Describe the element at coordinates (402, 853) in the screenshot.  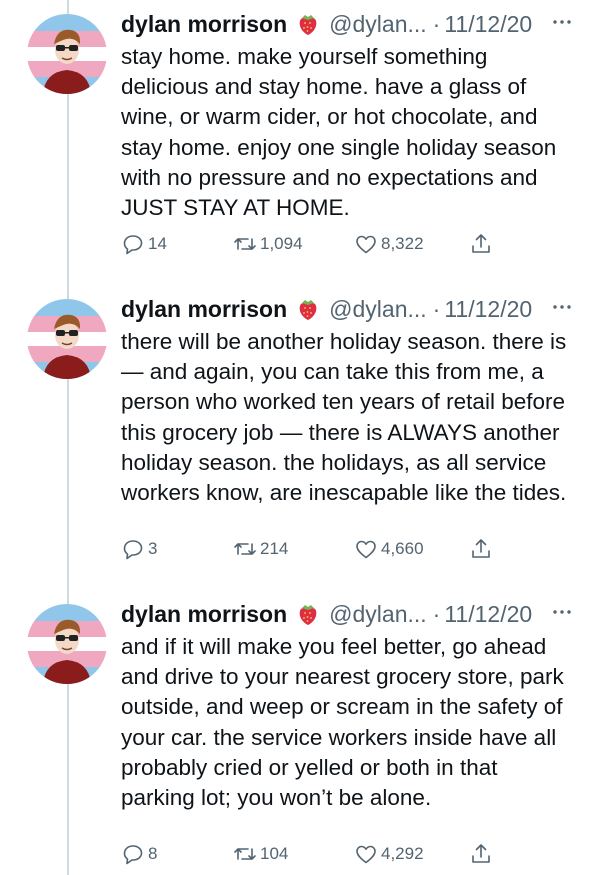
I see `like-count: 4,292` at that location.